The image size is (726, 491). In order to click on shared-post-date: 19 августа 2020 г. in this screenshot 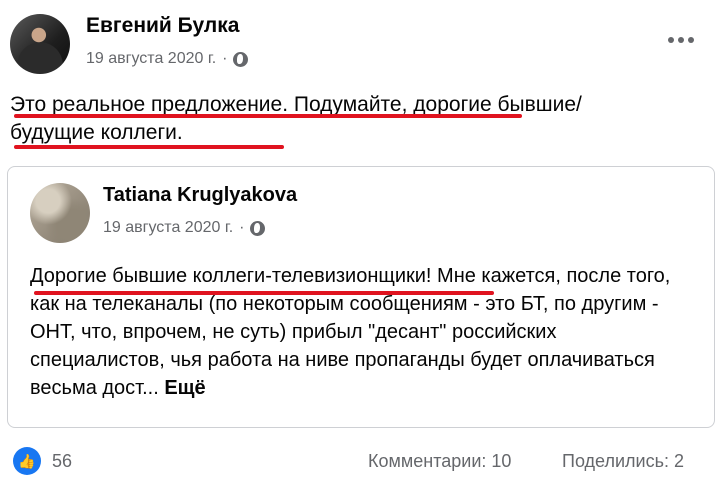, I will do `click(168, 228)`.